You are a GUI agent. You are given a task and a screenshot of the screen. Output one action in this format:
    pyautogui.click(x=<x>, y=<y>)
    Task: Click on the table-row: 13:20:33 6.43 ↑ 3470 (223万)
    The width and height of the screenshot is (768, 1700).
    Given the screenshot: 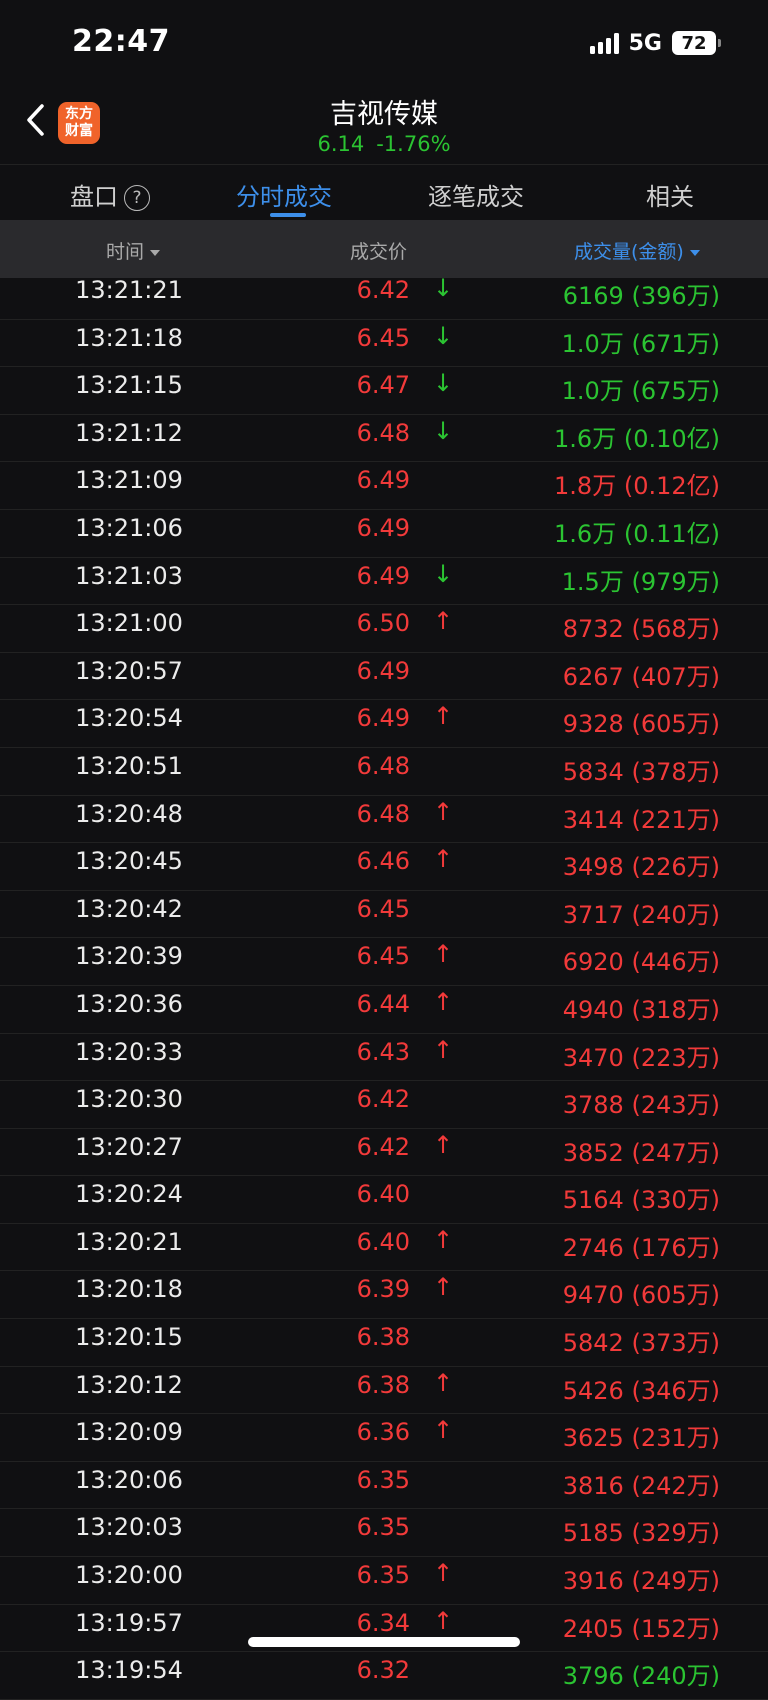 What is the action you would take?
    pyautogui.click(x=384, y=1058)
    